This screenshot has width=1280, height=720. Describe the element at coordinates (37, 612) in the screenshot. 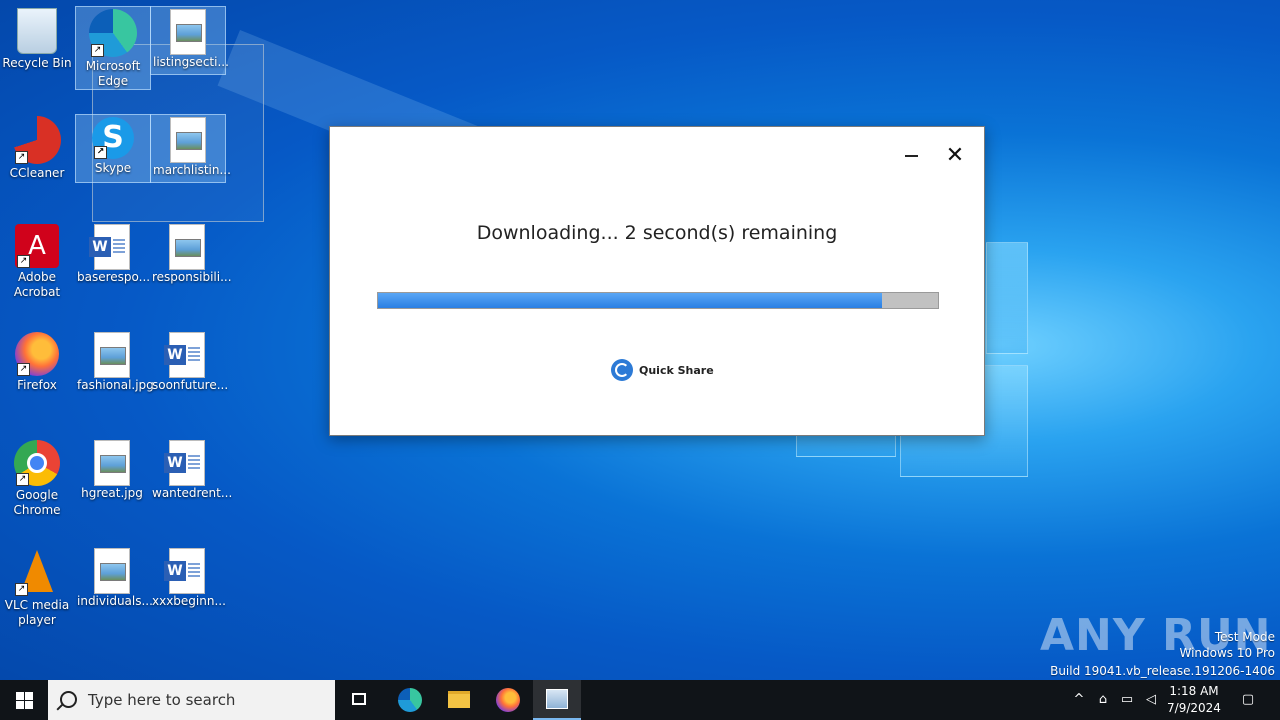

I see `desktop-icon-label: VLC media player` at that location.